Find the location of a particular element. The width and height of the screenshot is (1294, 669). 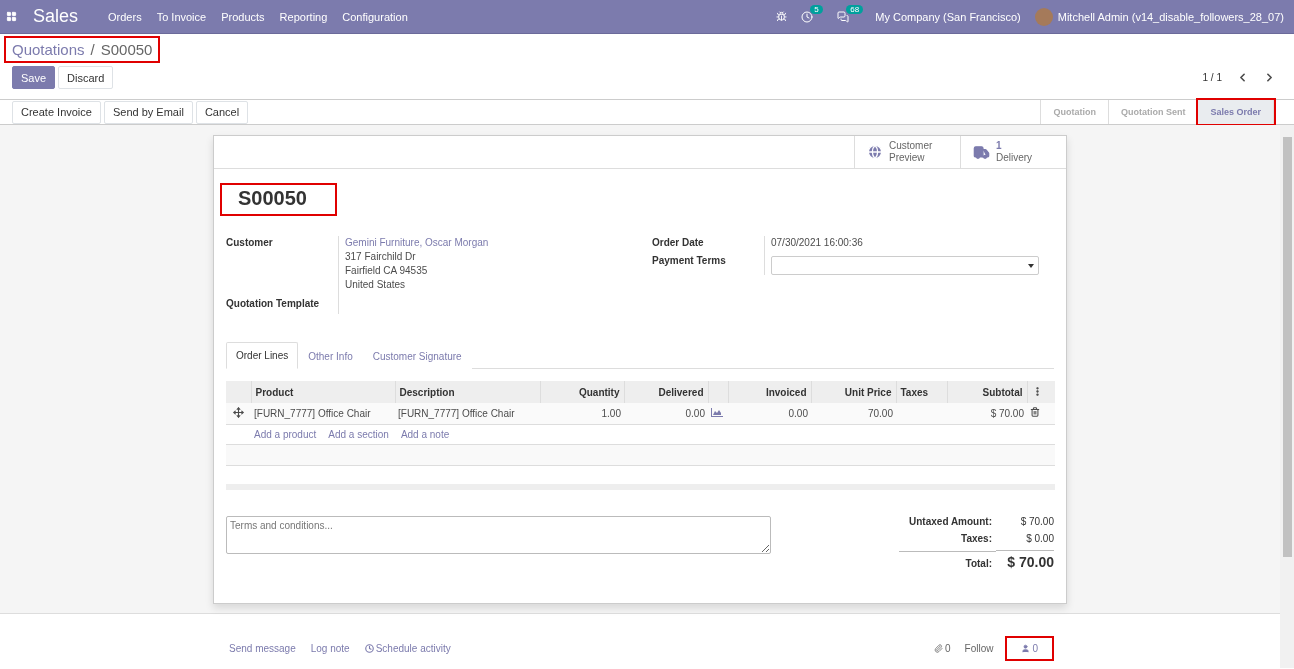

table-cell: $ 70.00 is located at coordinates (987, 413).